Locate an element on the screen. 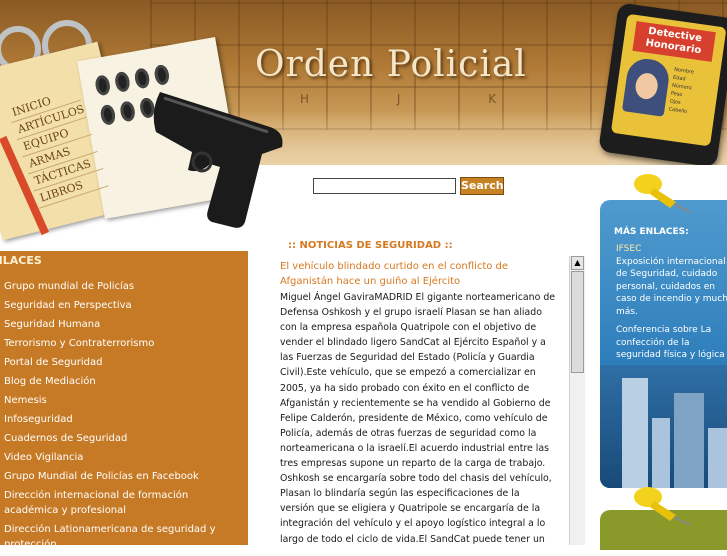 The height and width of the screenshot is (556, 727). sidebar-link: Terrorismo y Contraterrorismo is located at coordinates (122, 343).